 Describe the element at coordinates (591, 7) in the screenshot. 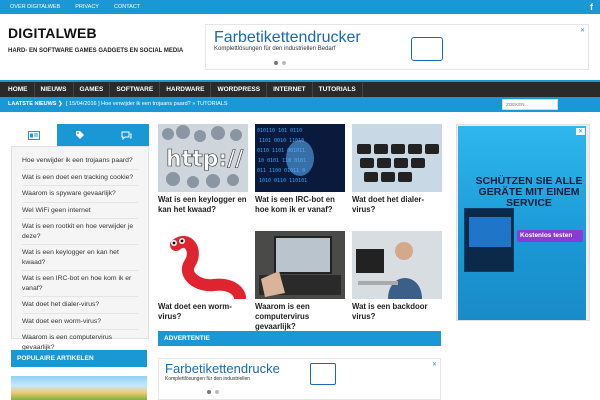

I see `facebook-icon: f` at that location.